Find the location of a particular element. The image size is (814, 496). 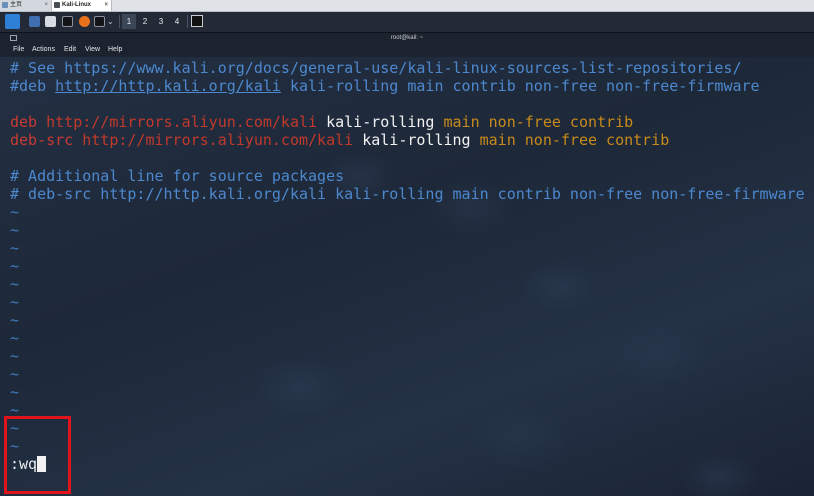

terminal-titlebar: root@kali: ~ is located at coordinates (407, 38).